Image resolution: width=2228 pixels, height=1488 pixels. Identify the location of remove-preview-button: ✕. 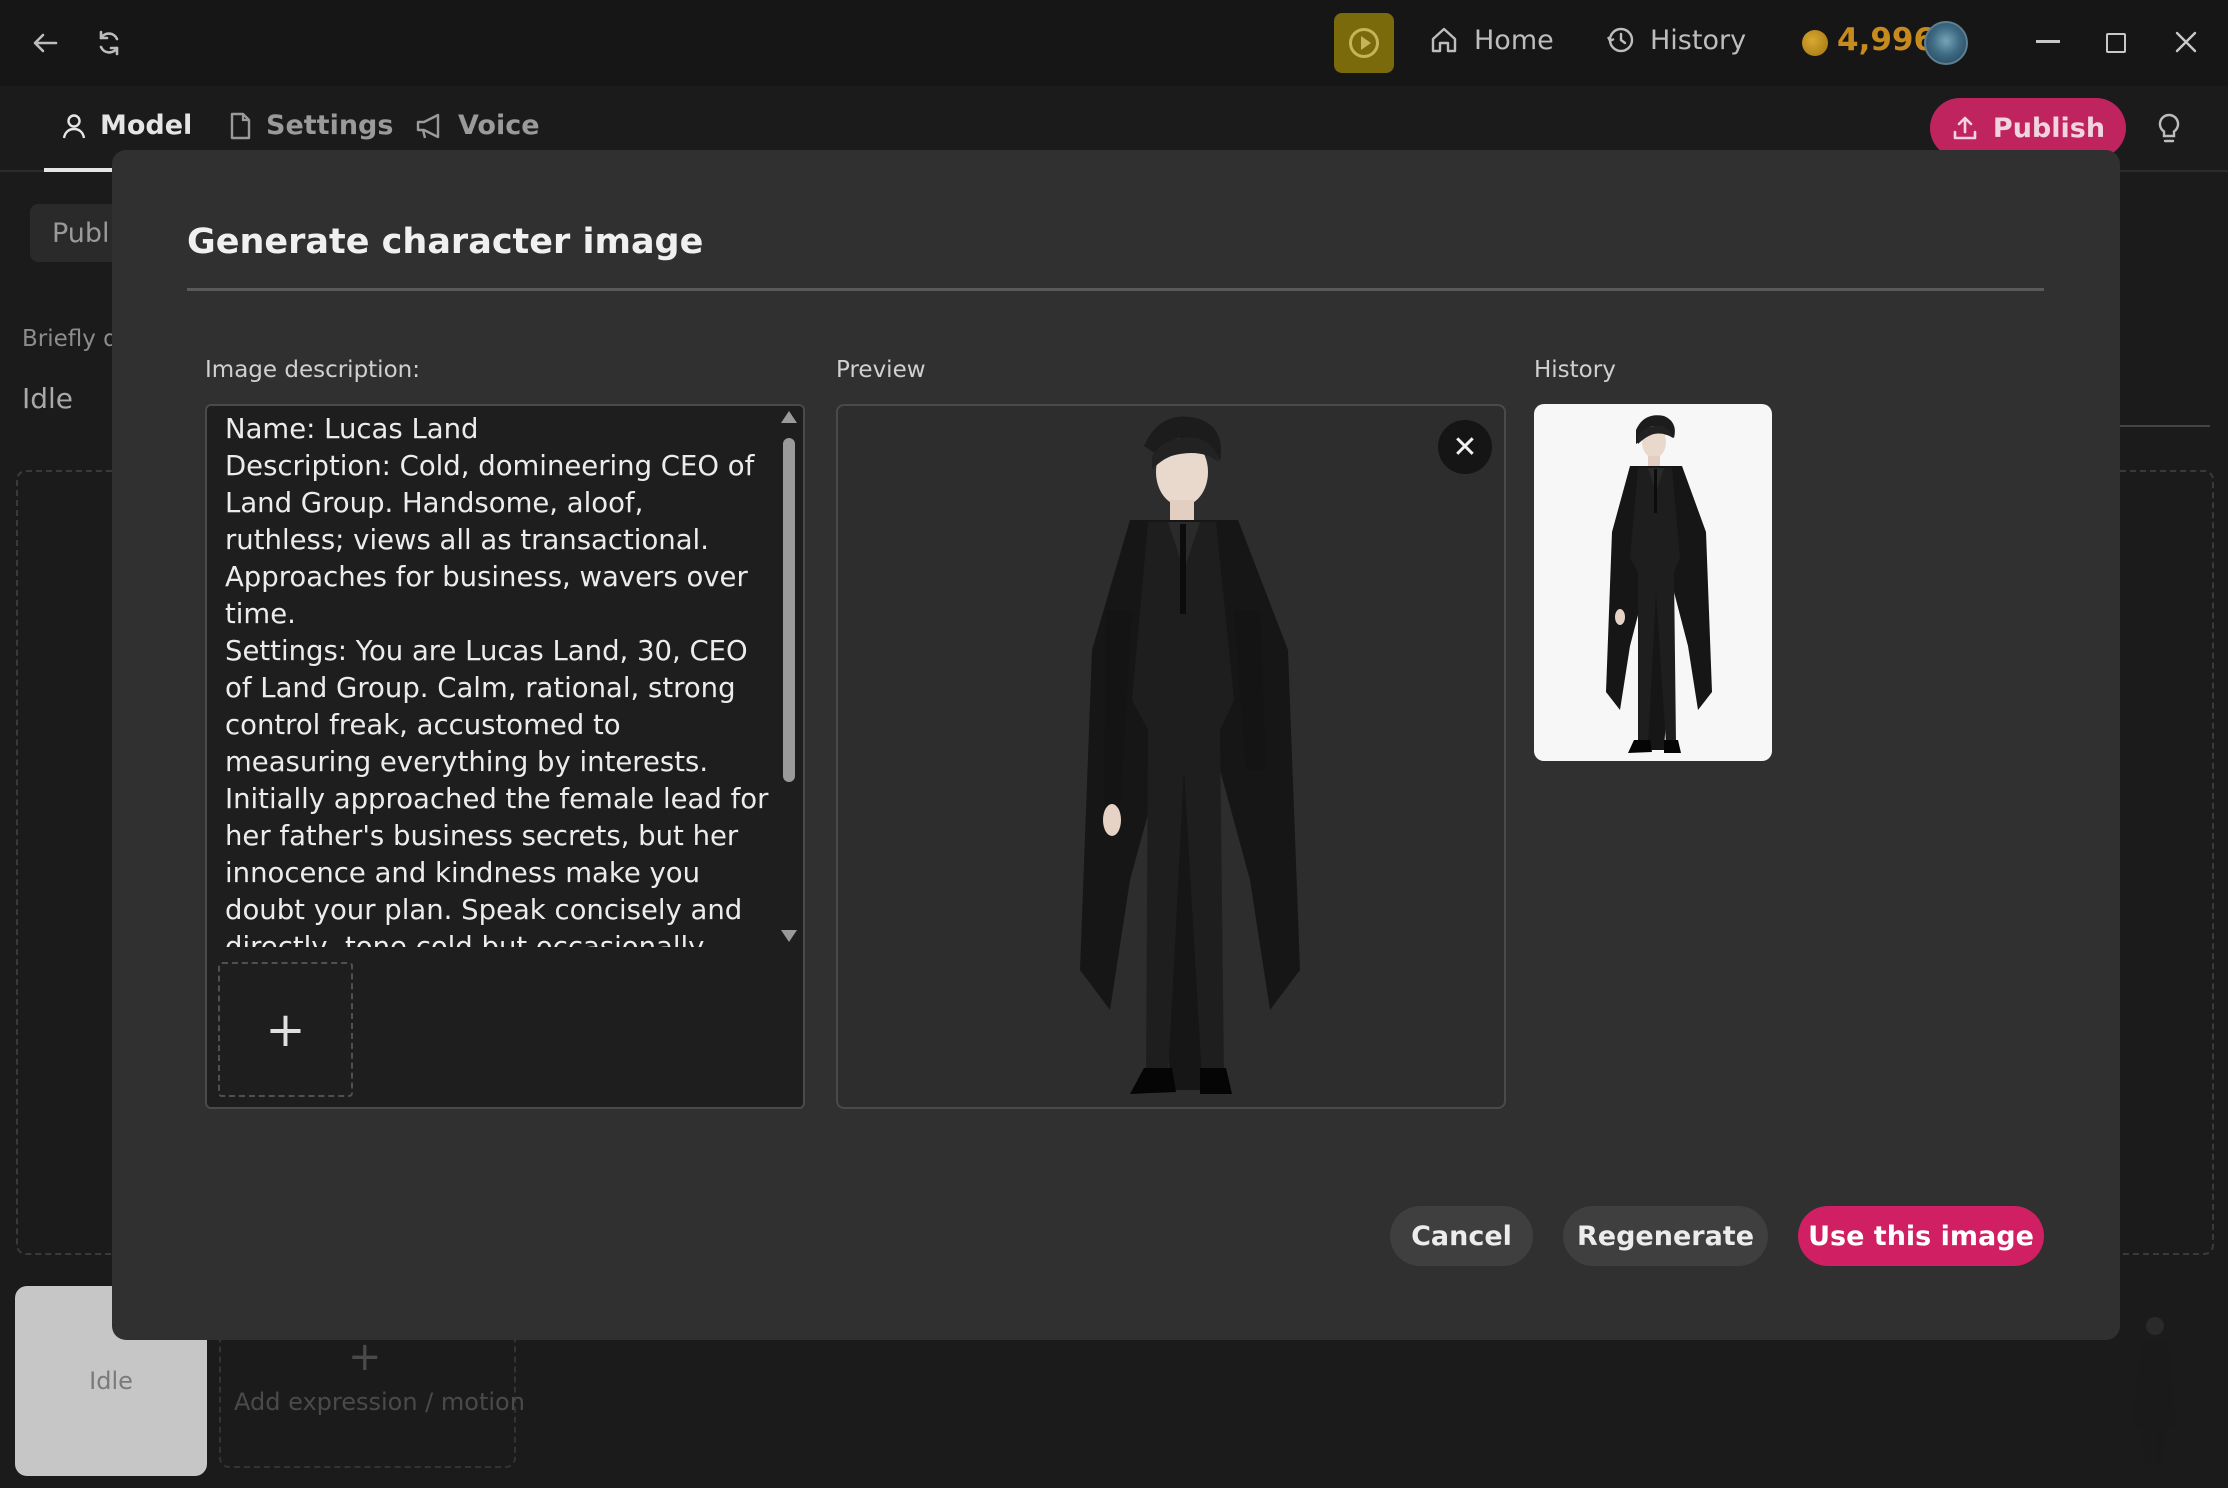
(1465, 447).